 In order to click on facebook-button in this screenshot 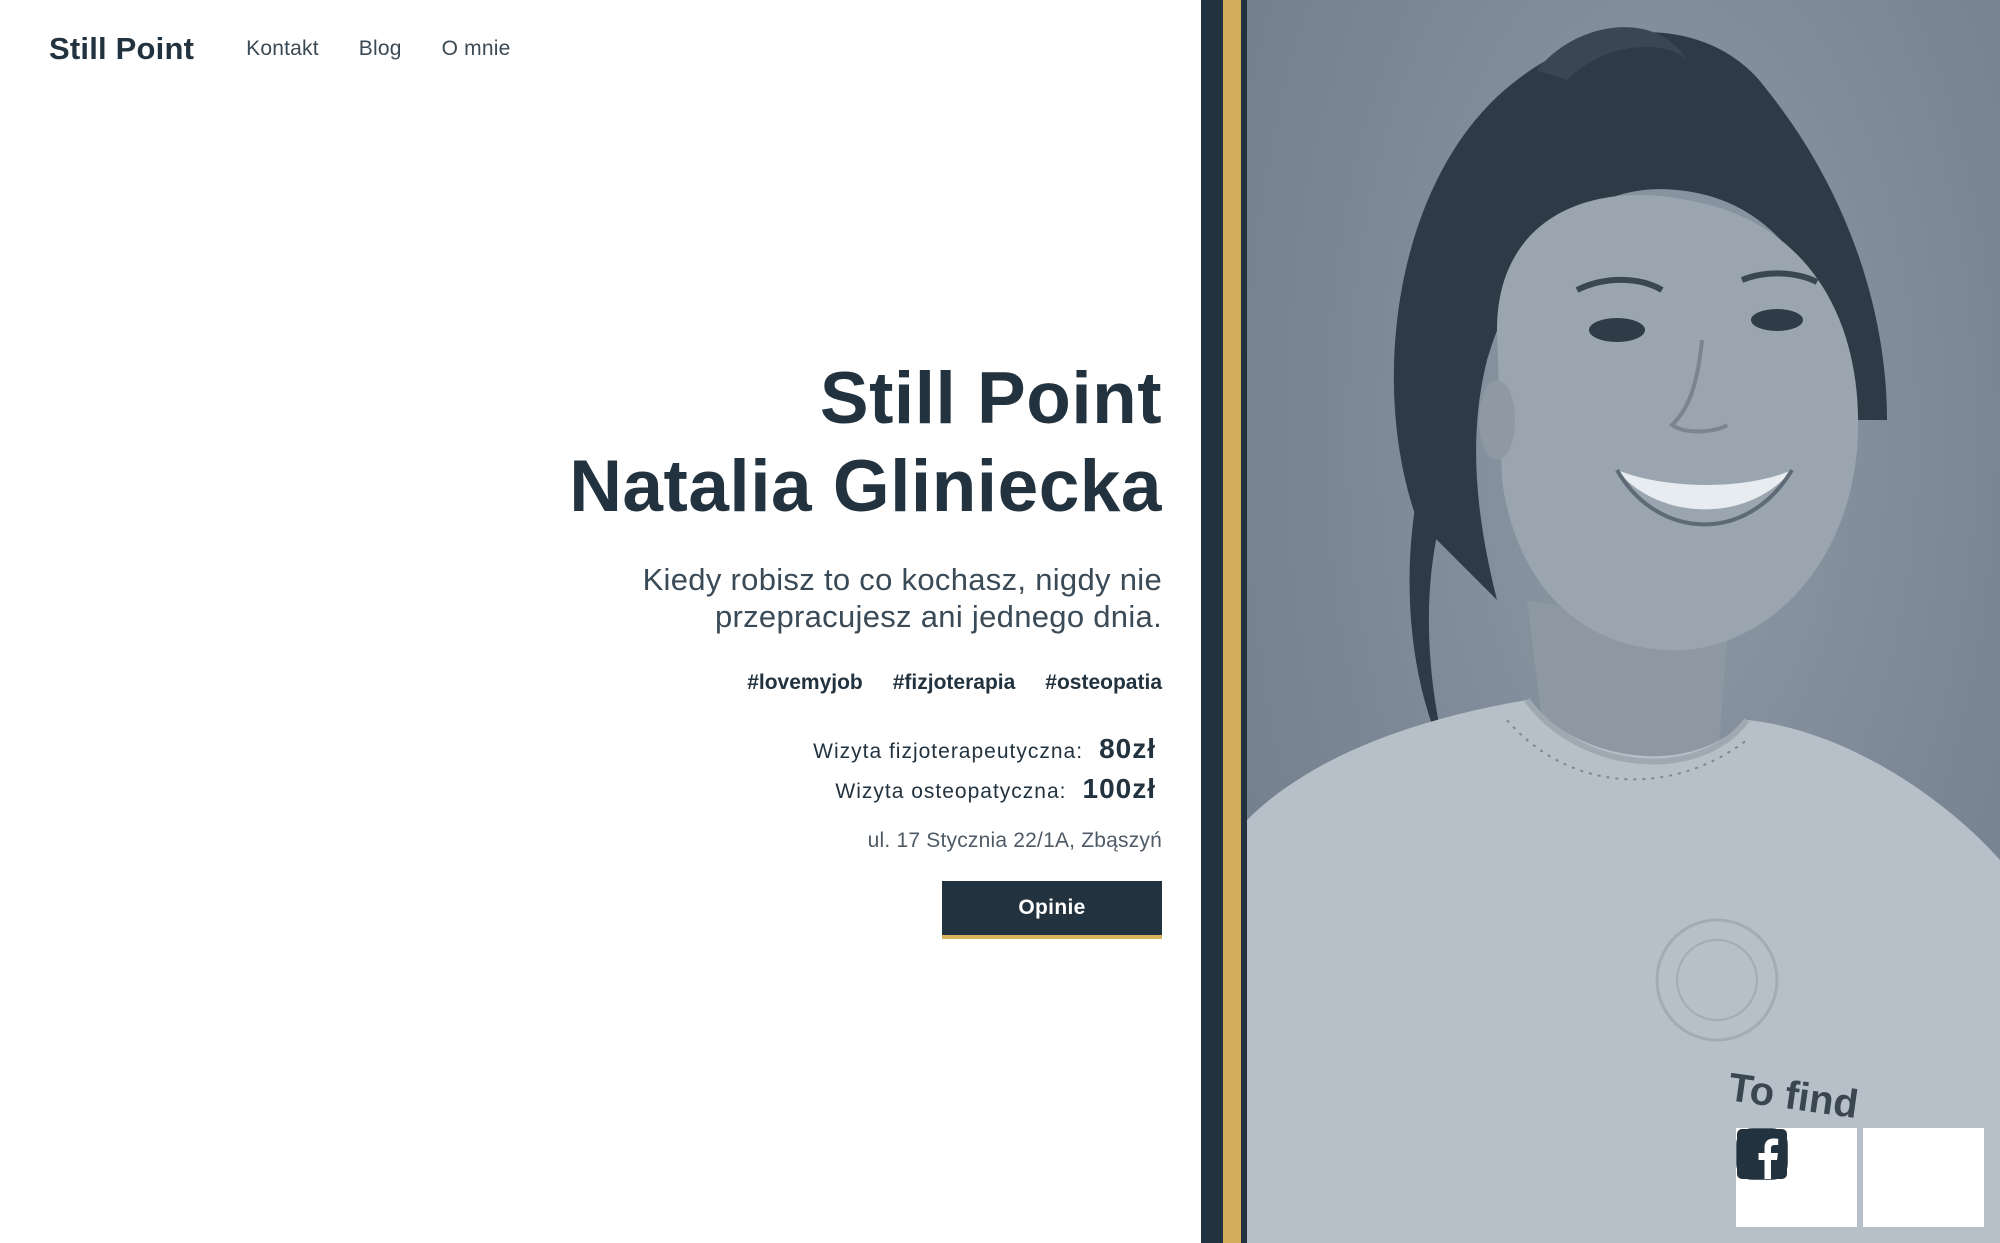, I will do `click(1860, 1177)`.